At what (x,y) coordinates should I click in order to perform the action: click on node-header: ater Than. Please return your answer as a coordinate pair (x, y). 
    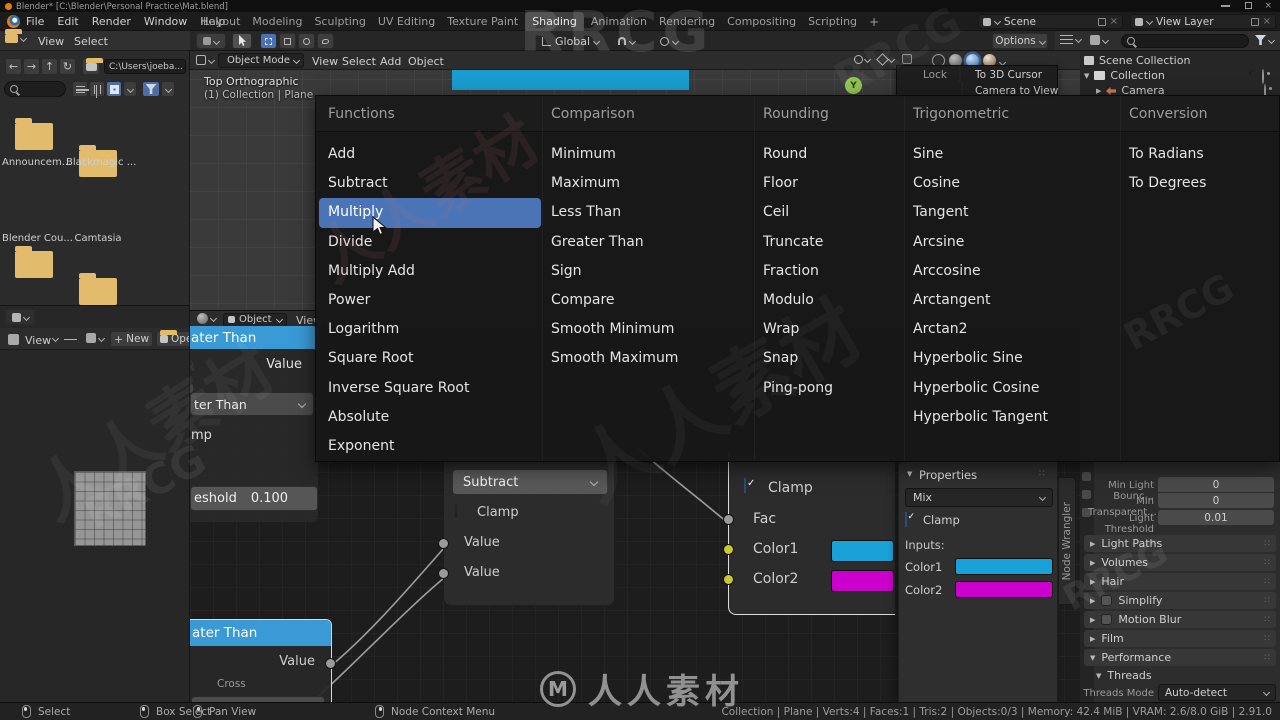
    Looking at the image, I should click on (254, 337).